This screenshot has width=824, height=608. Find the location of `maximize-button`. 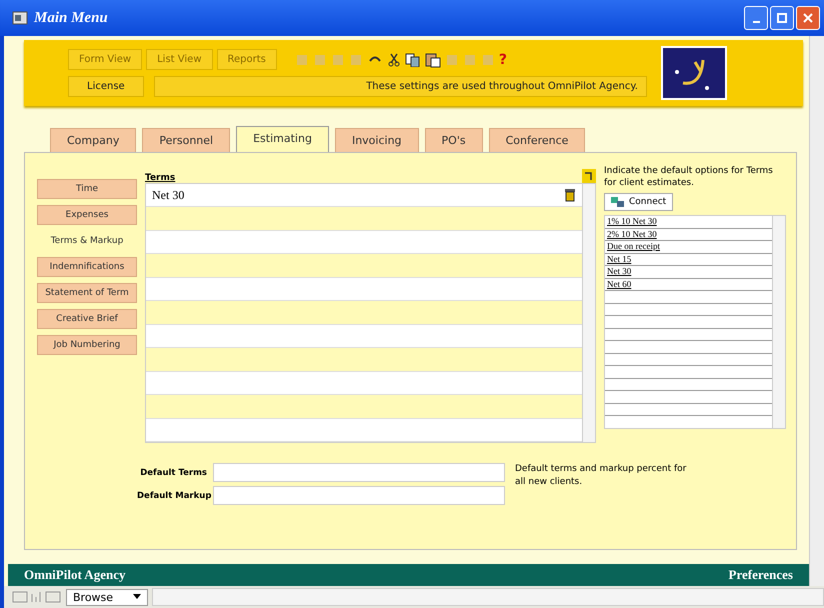

maximize-button is located at coordinates (782, 18).